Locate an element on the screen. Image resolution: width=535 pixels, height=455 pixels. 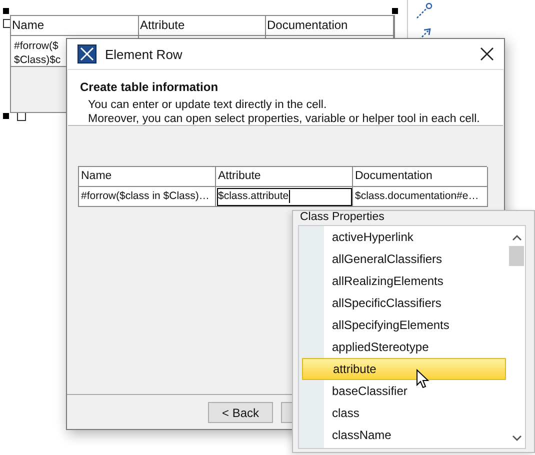
property-item: allSpecifyingElements is located at coordinates (416, 325).